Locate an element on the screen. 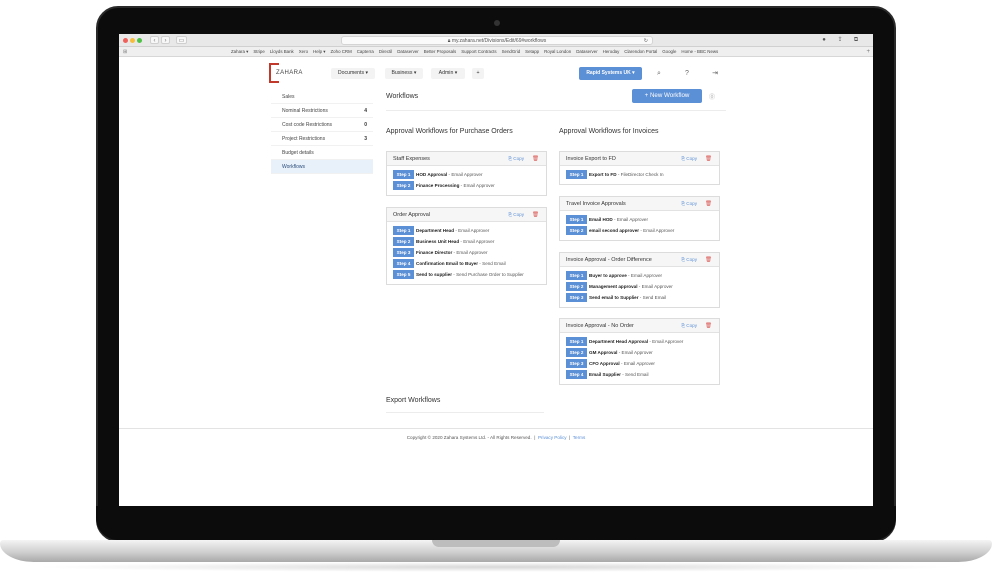  search-icon: ⌕ is located at coordinates (659, 73).